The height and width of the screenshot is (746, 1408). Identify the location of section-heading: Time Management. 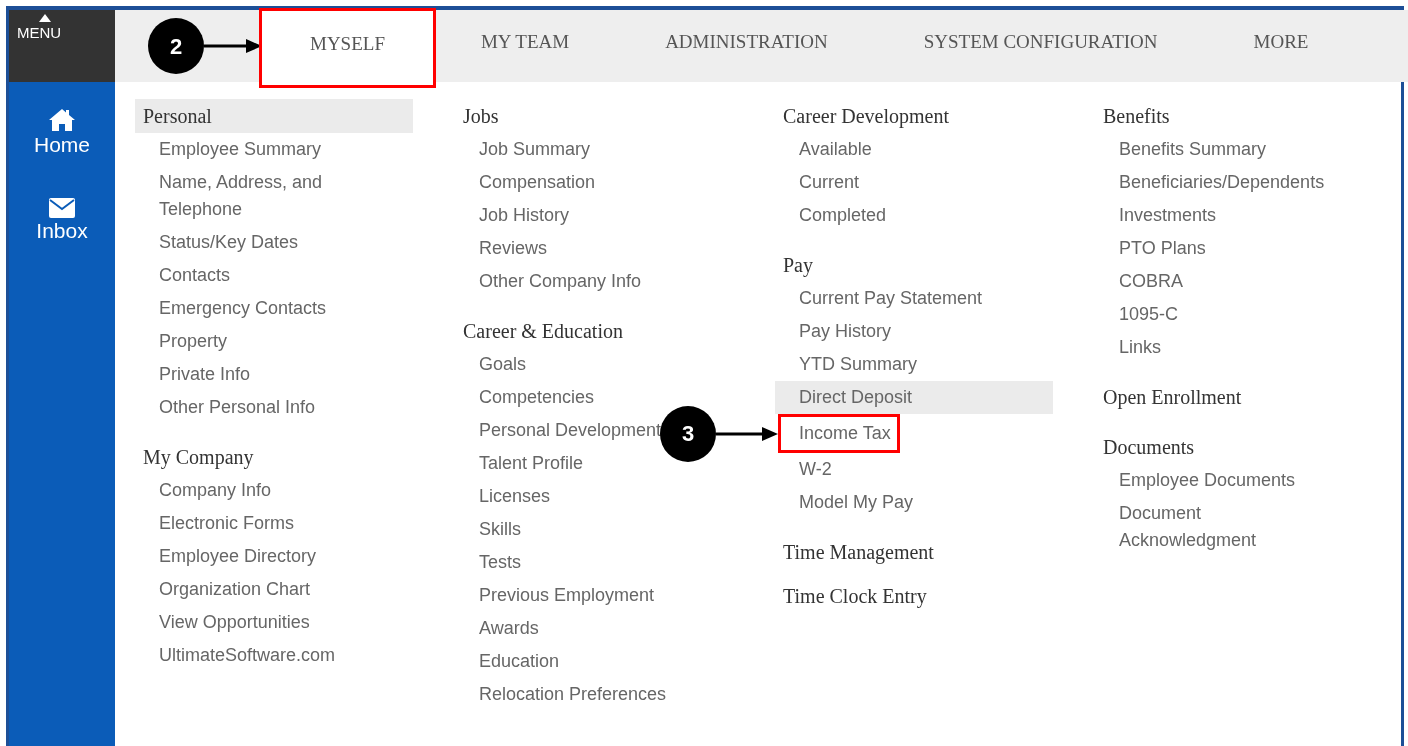
(858, 553).